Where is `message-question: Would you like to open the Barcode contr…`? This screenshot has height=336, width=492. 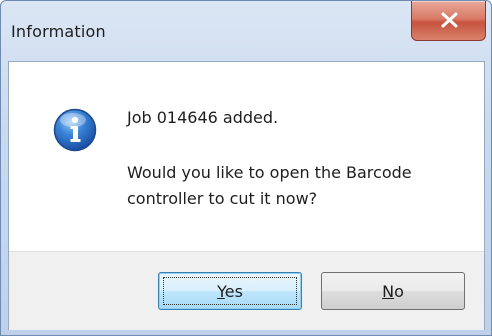 message-question: Would you like to open the Barcode contr… is located at coordinates (269, 185).